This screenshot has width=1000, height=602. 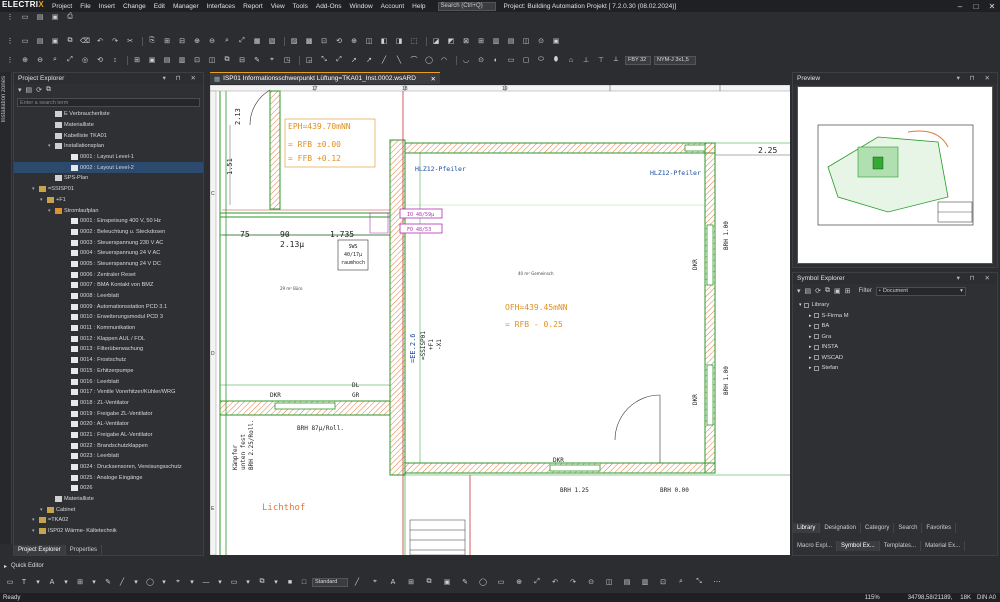 What do you see at coordinates (878, 528) in the screenshot?
I see `tab-category: Category` at bounding box center [878, 528].